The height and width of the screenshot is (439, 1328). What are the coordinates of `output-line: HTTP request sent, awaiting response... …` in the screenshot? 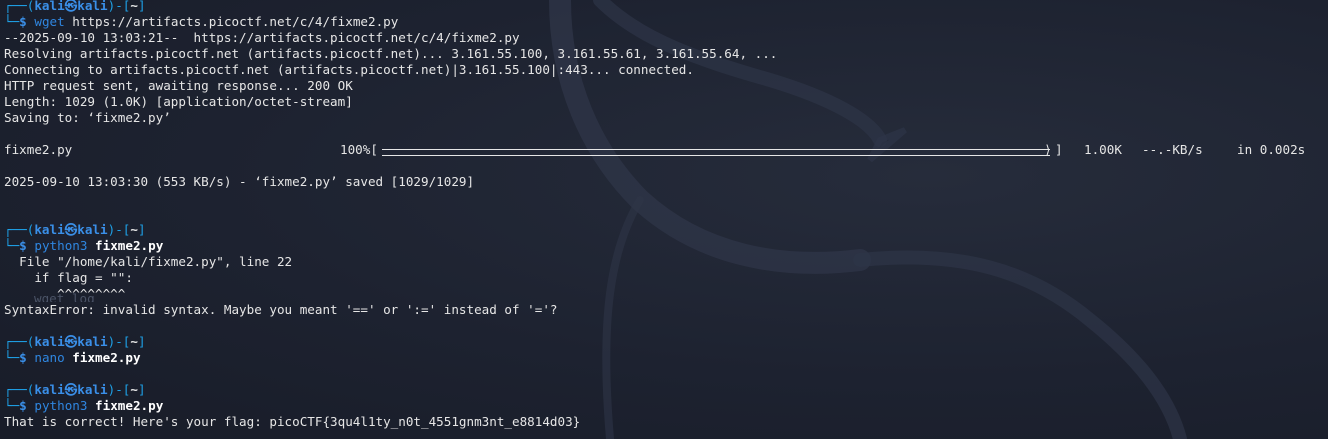 It's located at (178, 85).